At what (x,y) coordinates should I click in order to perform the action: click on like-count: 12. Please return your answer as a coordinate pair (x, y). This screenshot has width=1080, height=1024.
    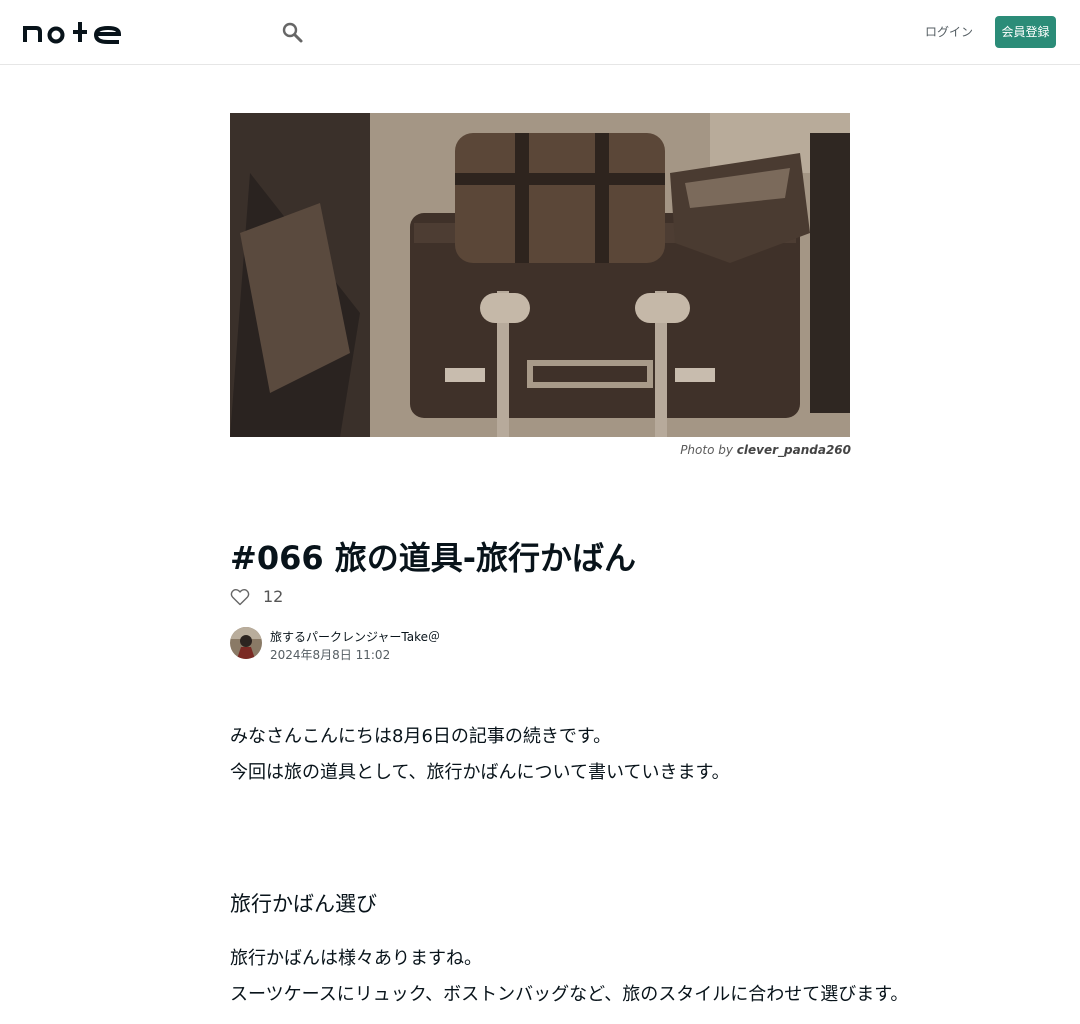
    Looking at the image, I should click on (273, 596).